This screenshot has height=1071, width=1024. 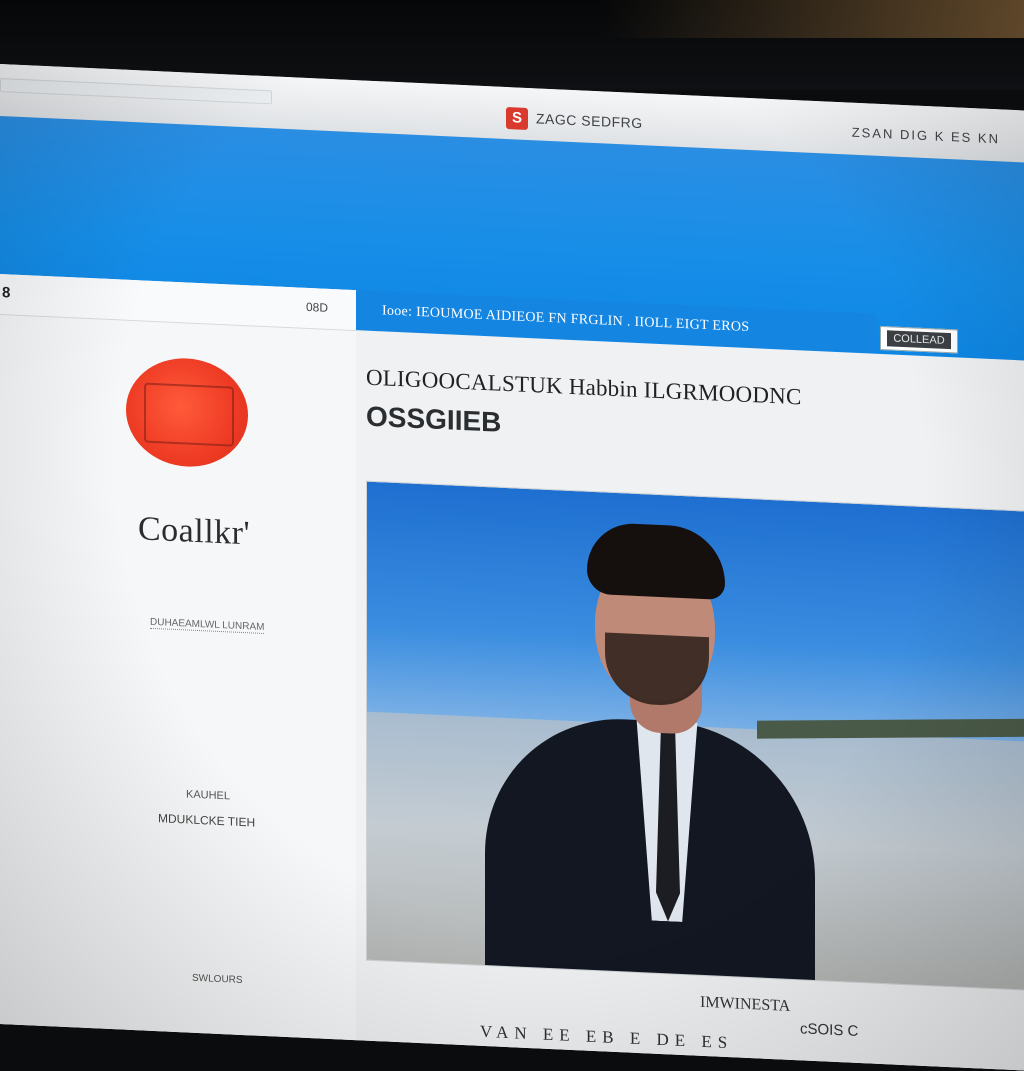 I want to click on photo-shore, so click(x=890, y=728).